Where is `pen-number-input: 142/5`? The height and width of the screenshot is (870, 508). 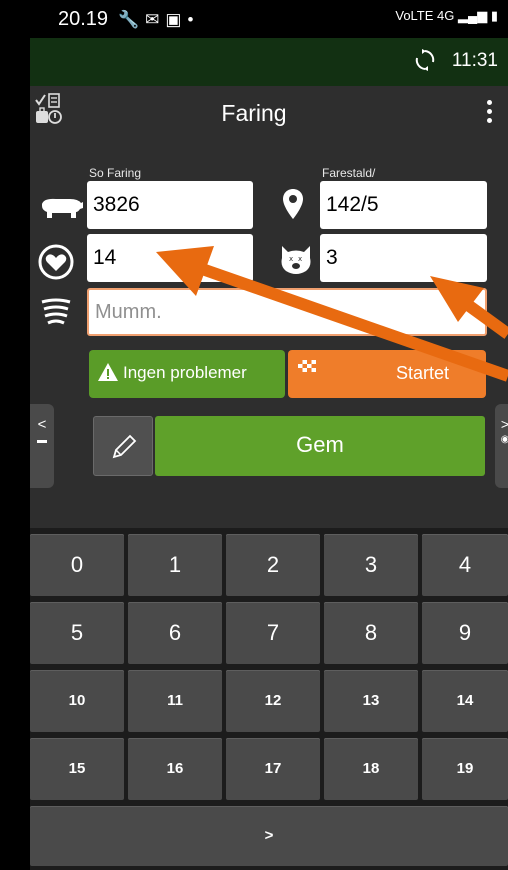
pen-number-input: 142/5 is located at coordinates (403, 205).